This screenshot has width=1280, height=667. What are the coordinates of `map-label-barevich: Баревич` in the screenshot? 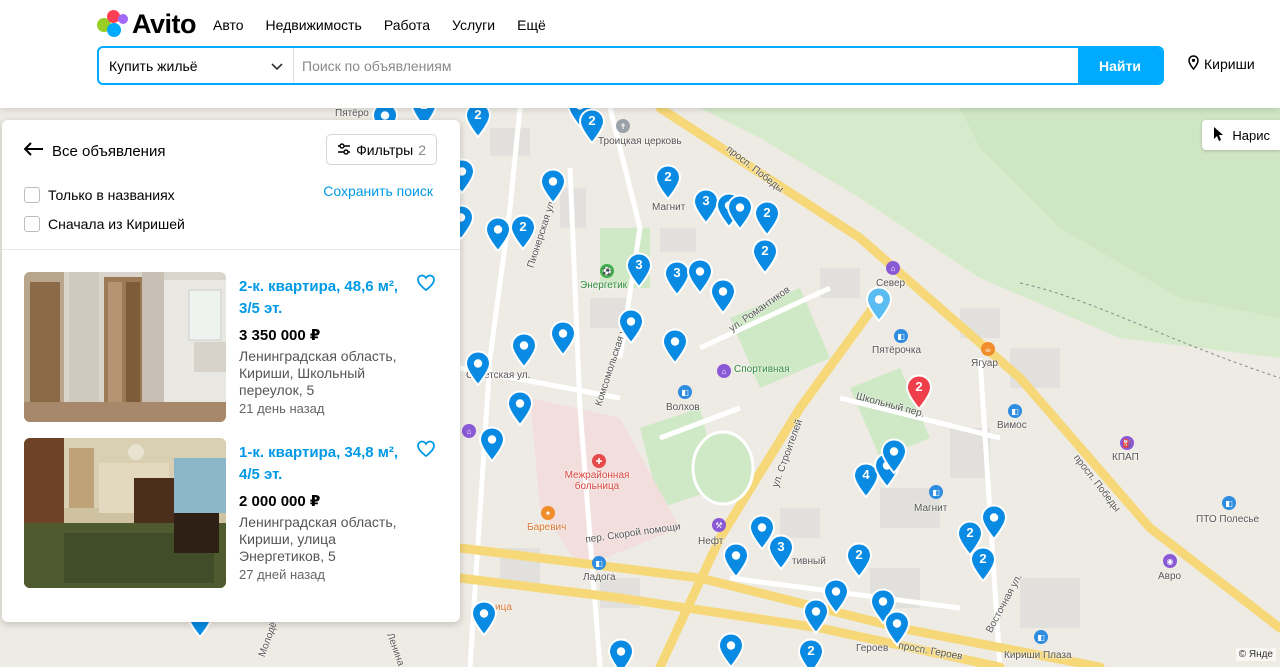 It's located at (547, 527).